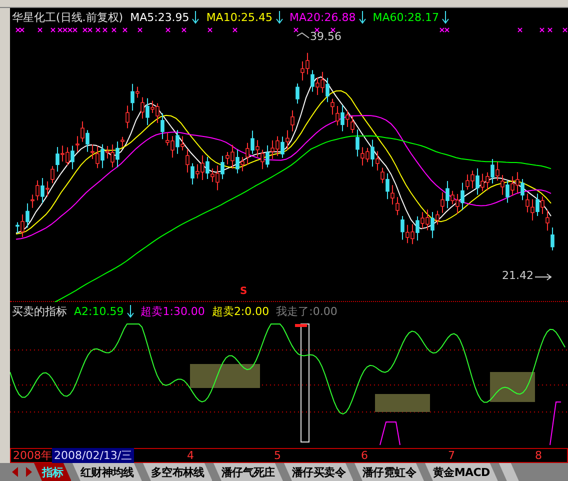 The image size is (568, 481). I want to click on month-label: 4, so click(190, 455).